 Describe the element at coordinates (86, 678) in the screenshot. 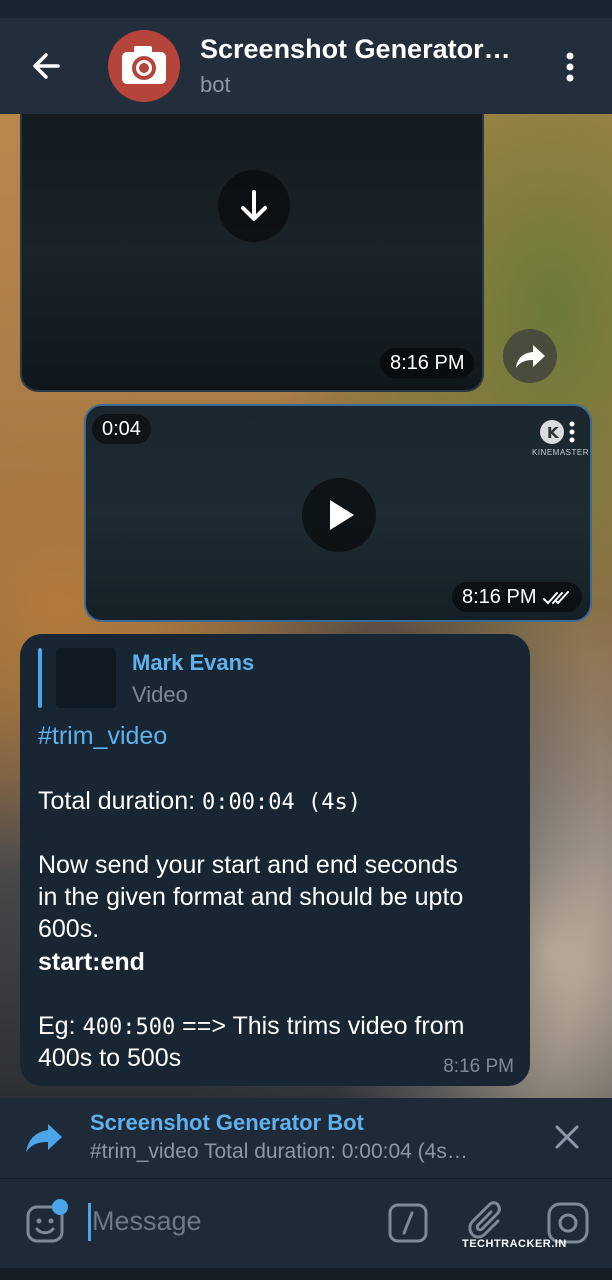

I see `reply-thumbnail` at that location.